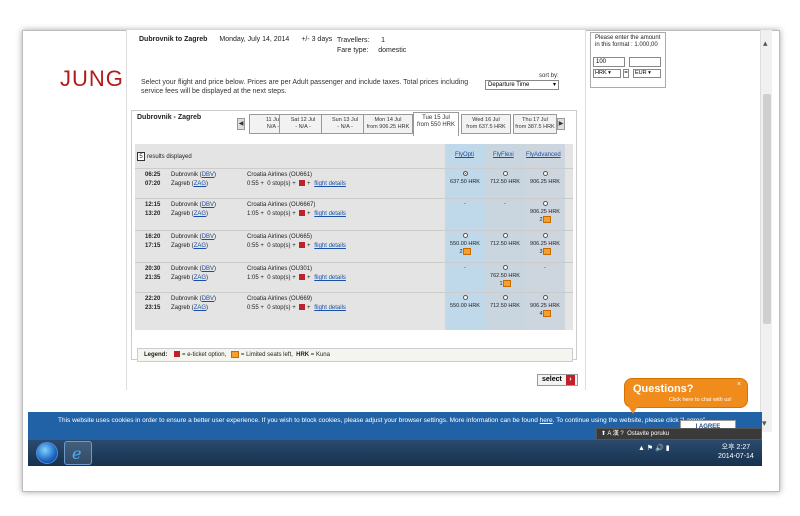 This screenshot has height=516, width=800. Describe the element at coordinates (535, 120) in the screenshot. I see `date-label: Thu 17 Jul` at that location.